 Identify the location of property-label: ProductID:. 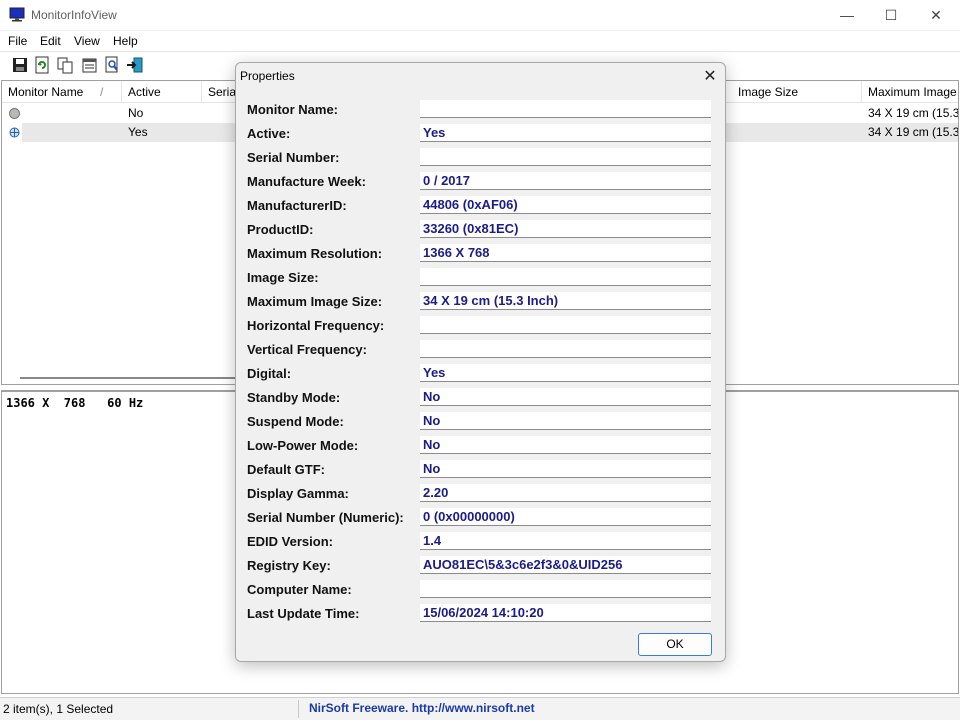
(280, 229).